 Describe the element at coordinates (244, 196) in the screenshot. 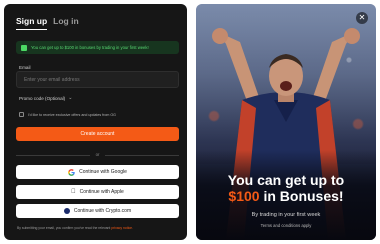

I see `hero-bonus-amount: $100` at that location.